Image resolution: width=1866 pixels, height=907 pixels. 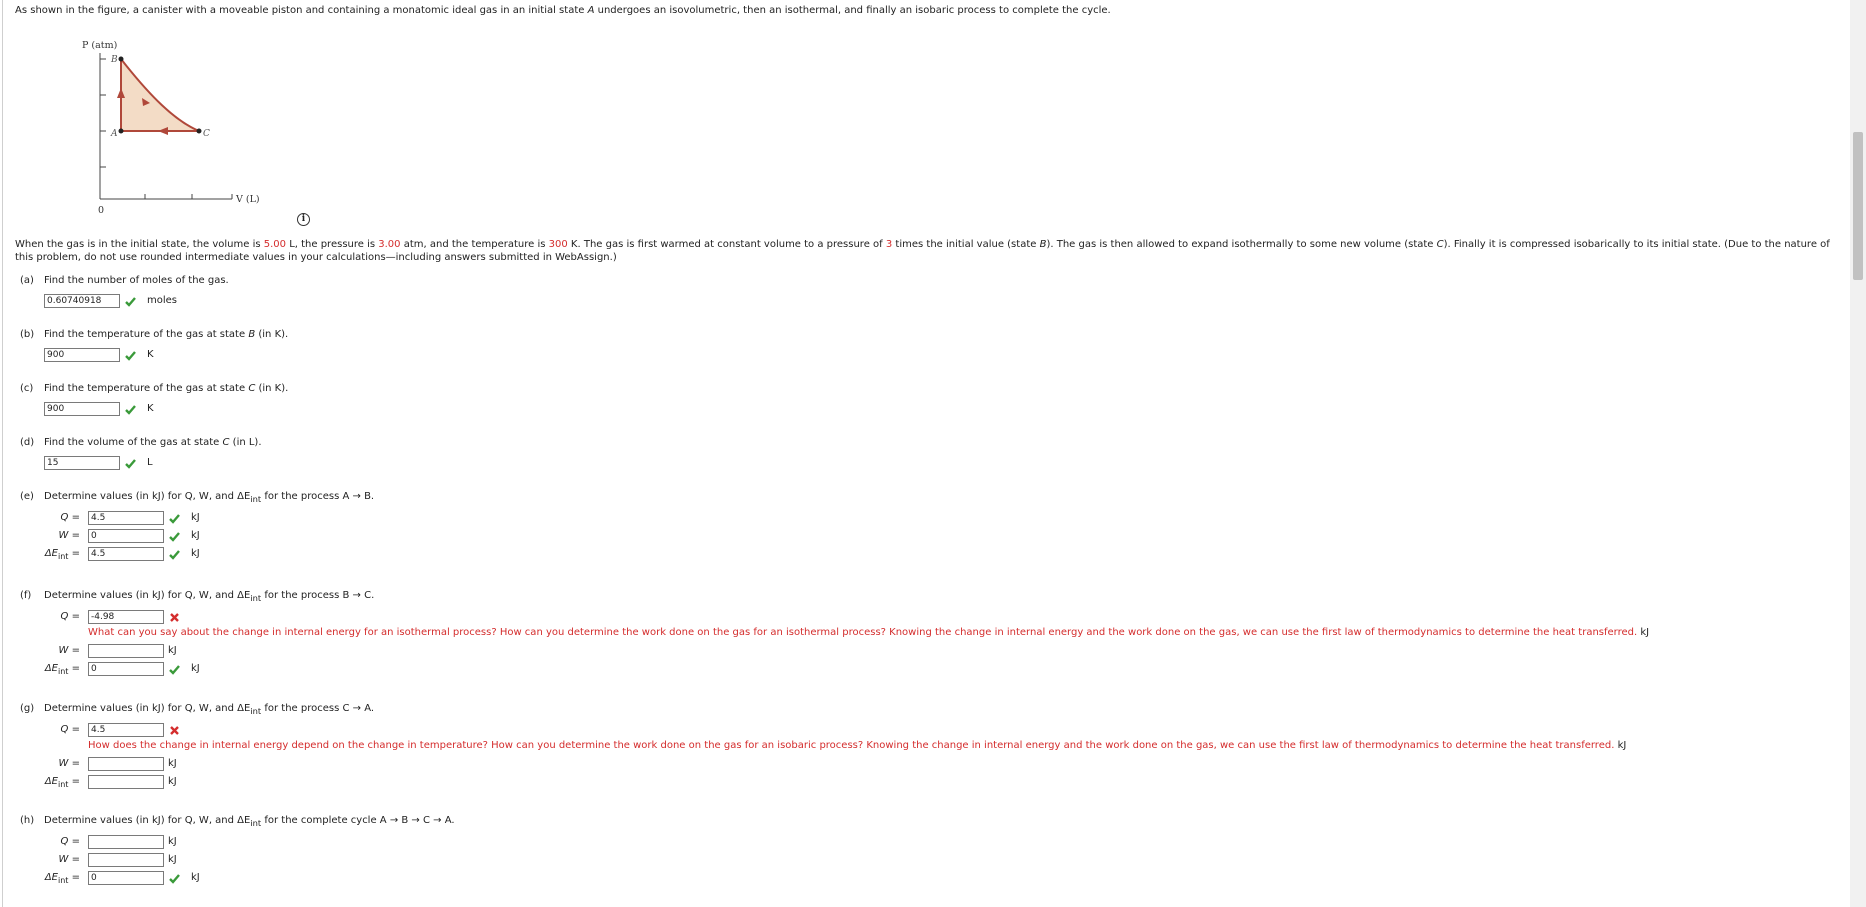 I want to click on part-g-q-input, so click(x=126, y=730).